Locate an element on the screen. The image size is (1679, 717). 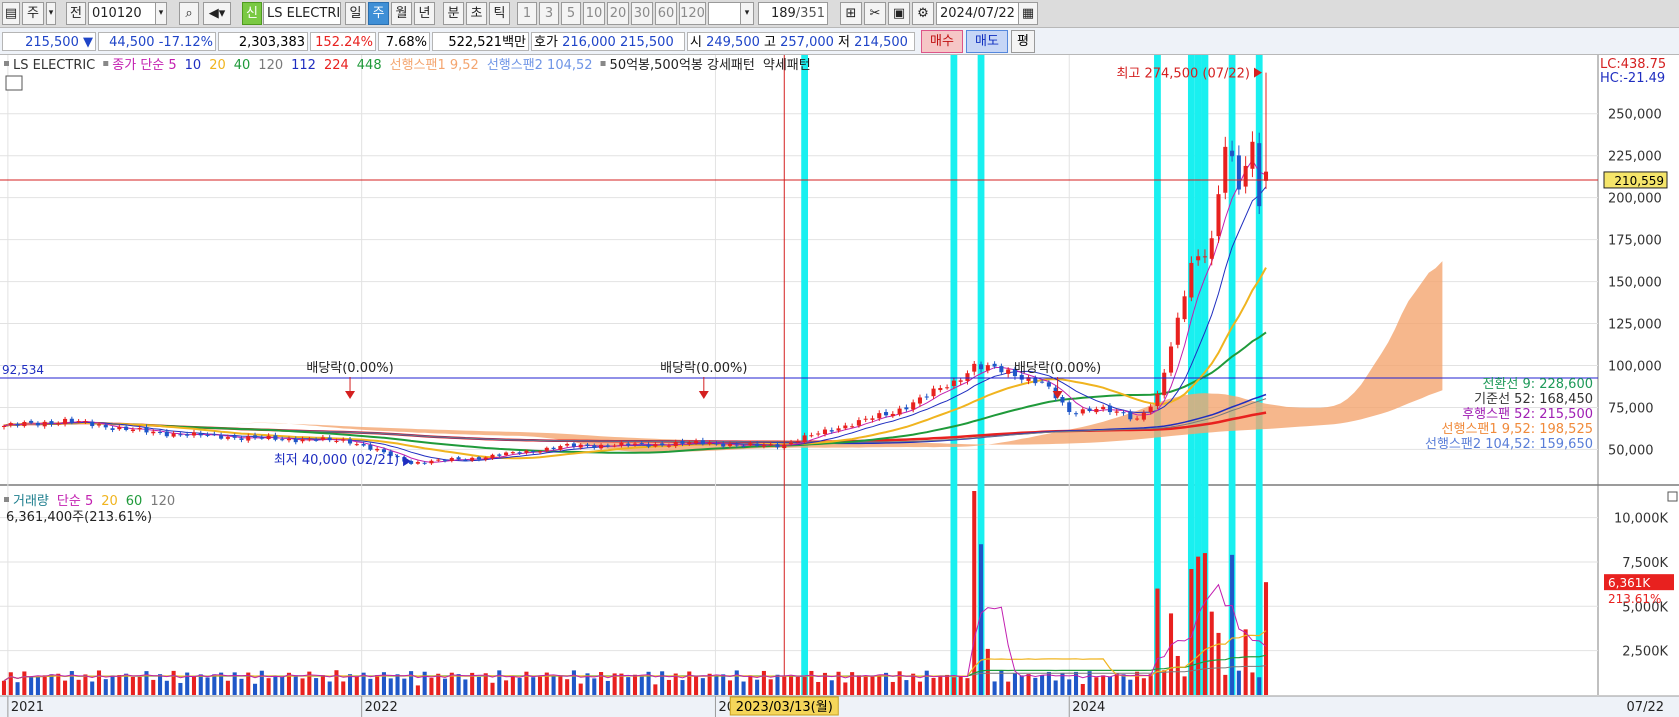
minute-10: 10 is located at coordinates (594, 13).